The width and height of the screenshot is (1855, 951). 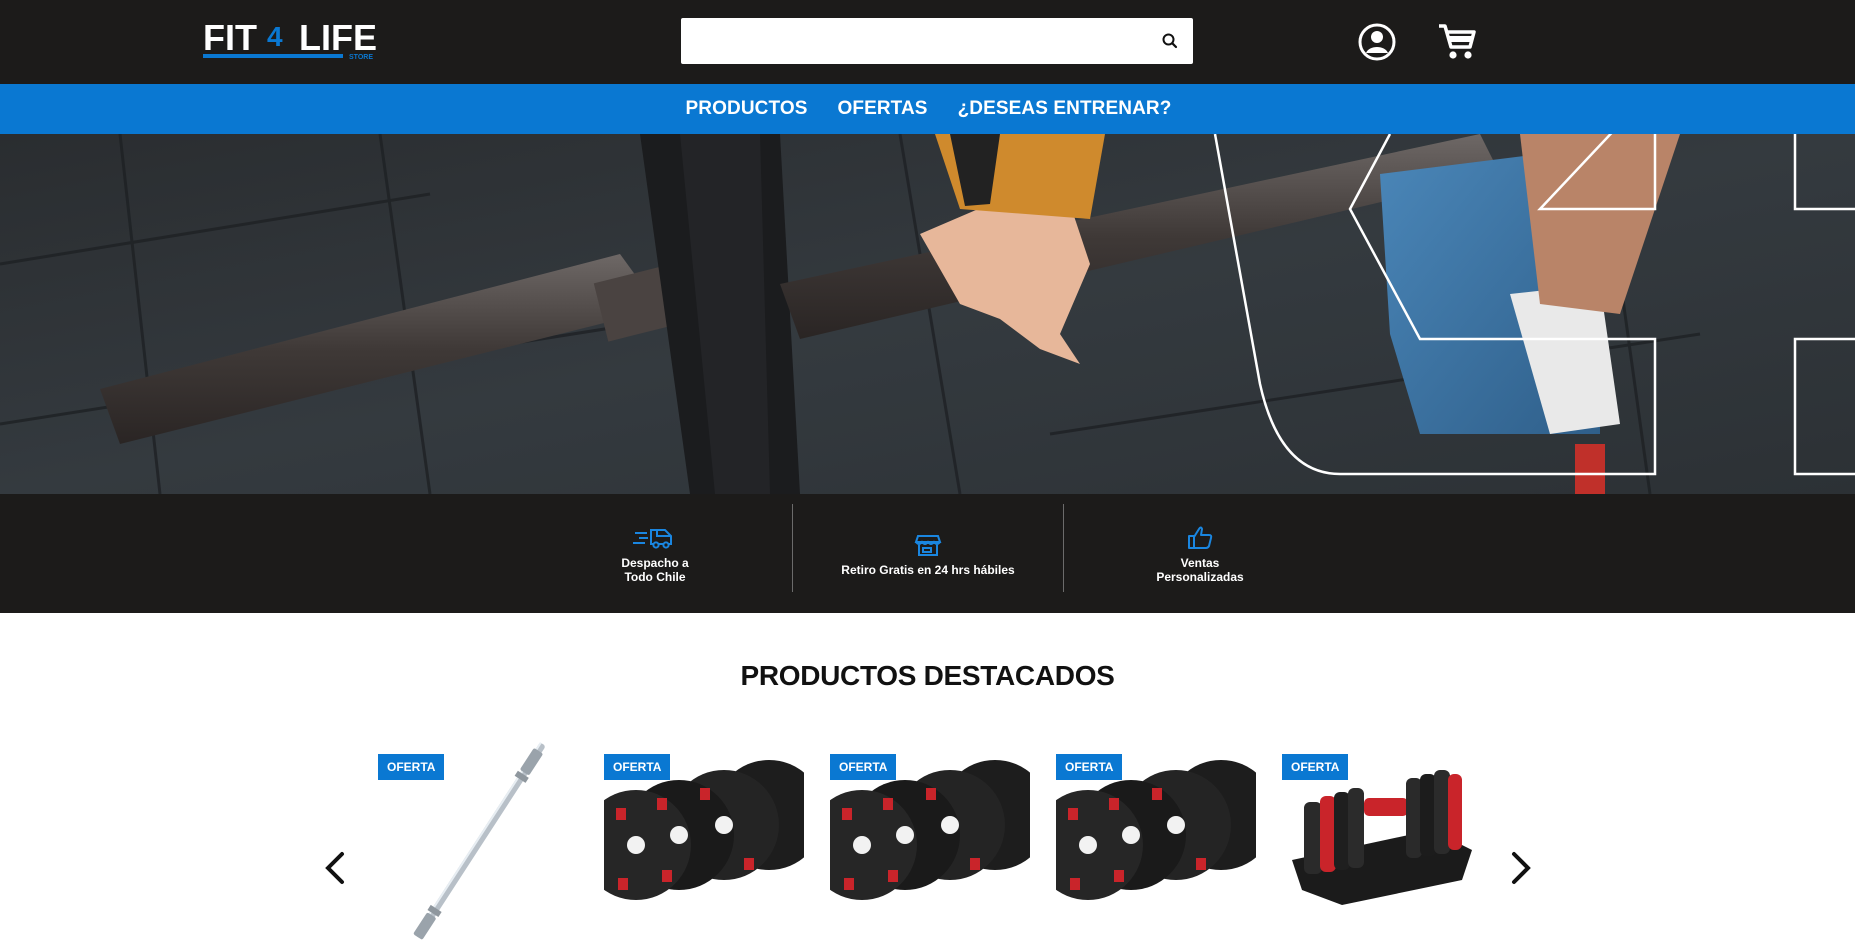 I want to click on feature-delivery-line2: Todo Chile, so click(x=655, y=576).